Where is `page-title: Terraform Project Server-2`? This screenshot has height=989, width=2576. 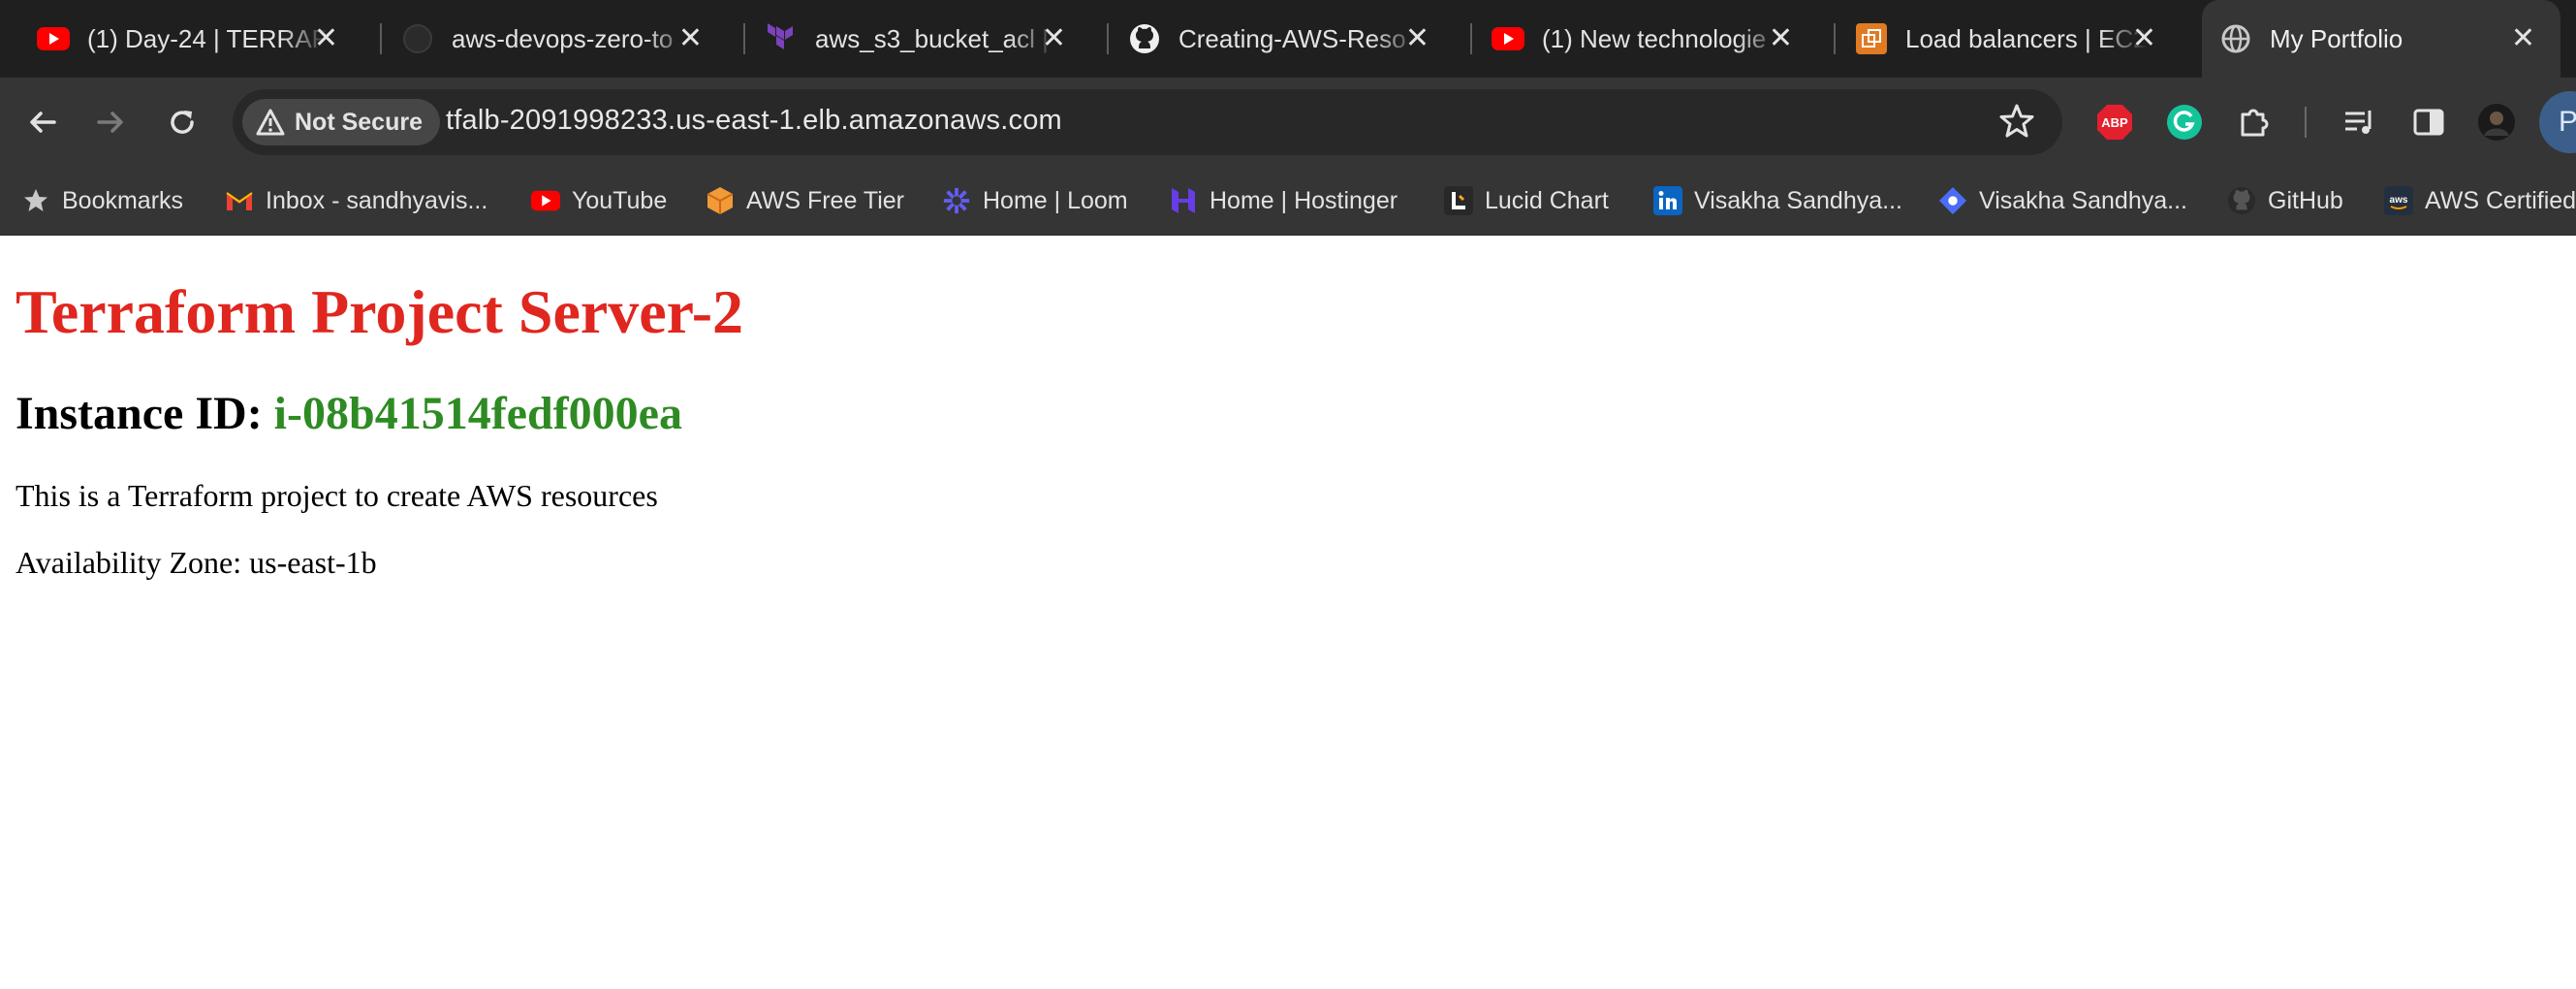 page-title: Terraform Project Server-2 is located at coordinates (379, 311).